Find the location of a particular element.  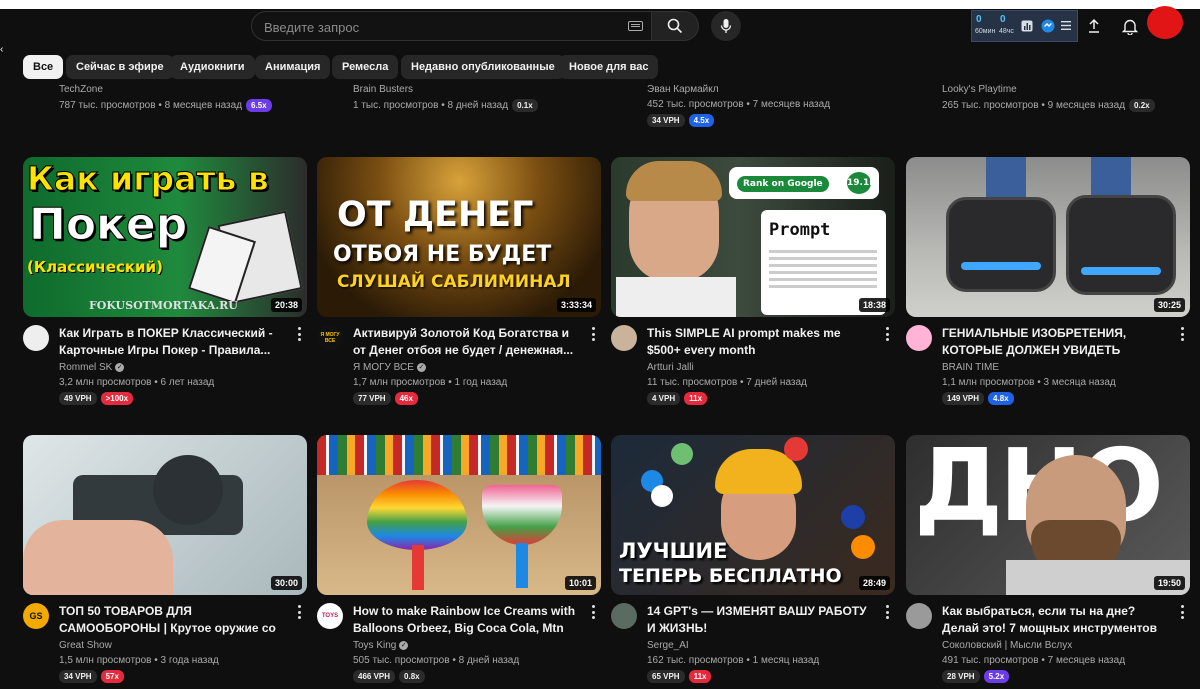

views-and-age: 3,2 млн просмотров • 6 лет назад is located at coordinates (137, 382).